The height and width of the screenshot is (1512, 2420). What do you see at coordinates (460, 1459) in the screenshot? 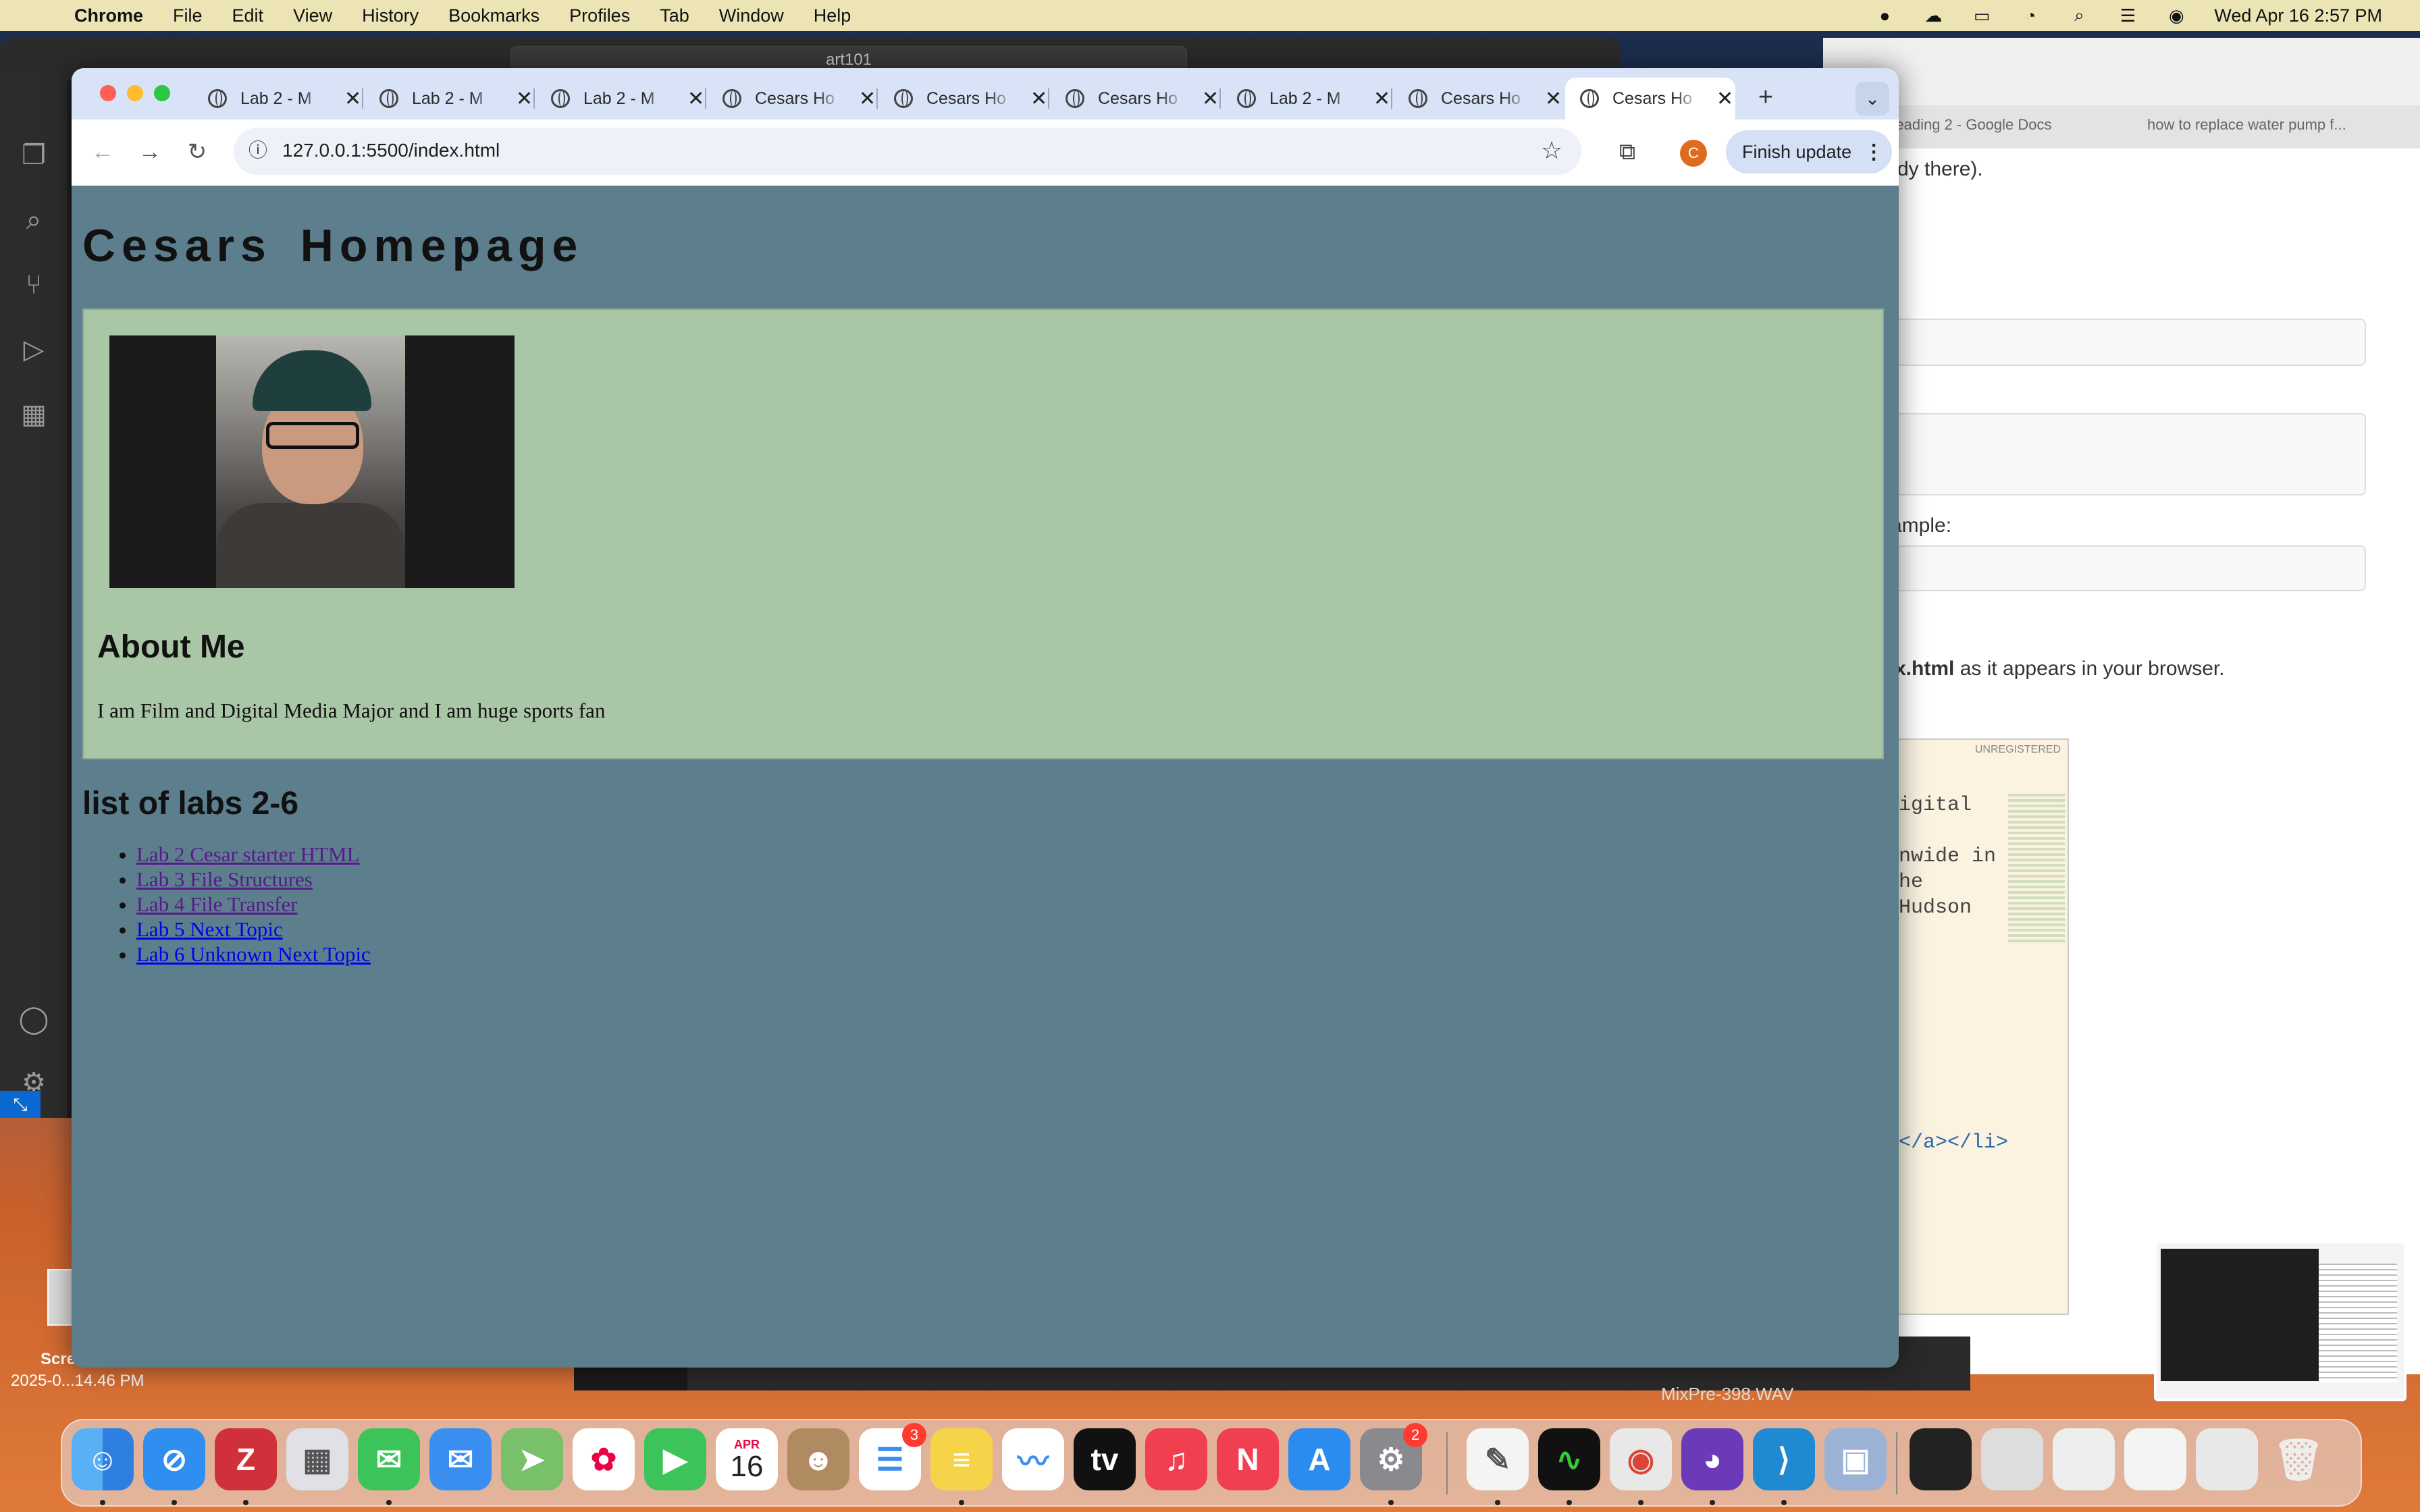
I see `mail-icon: ✉` at bounding box center [460, 1459].